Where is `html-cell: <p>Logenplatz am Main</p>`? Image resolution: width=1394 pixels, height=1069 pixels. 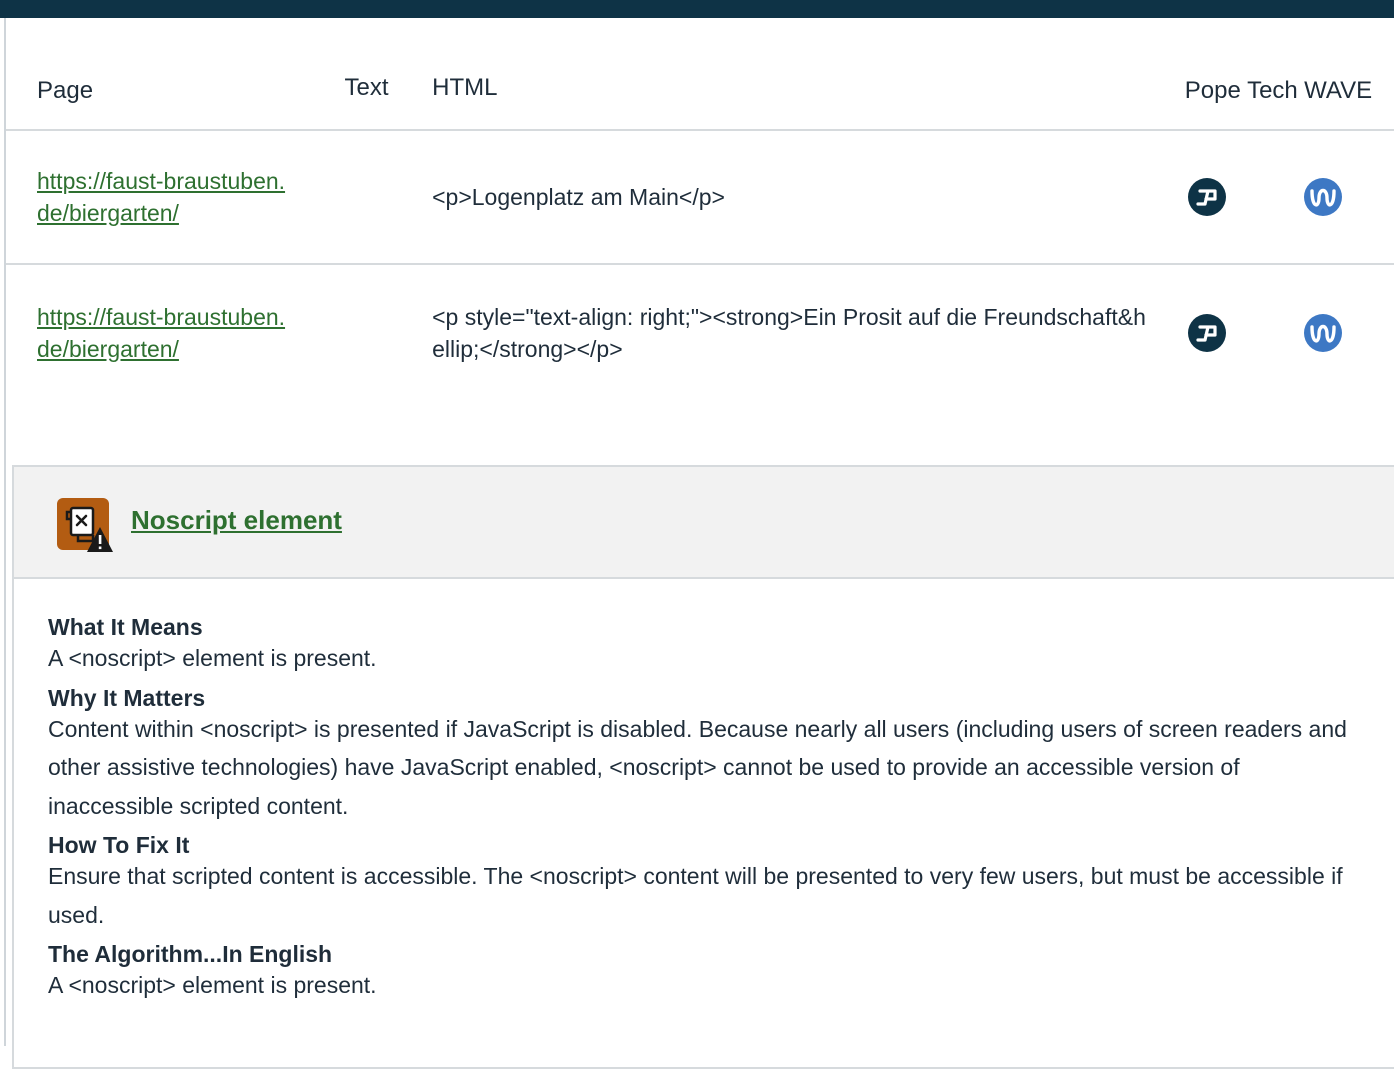 html-cell: <p>Logenplatz am Main</p> is located at coordinates (808, 197).